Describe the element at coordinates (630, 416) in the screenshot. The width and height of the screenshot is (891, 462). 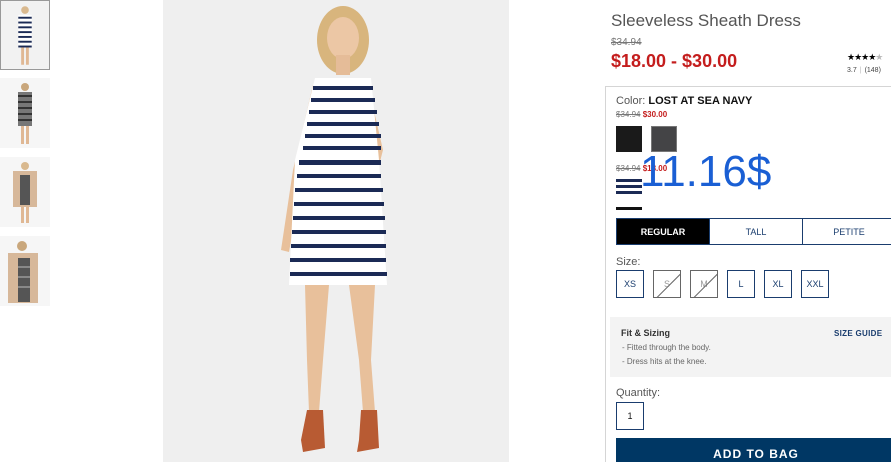
I see `quantity-input: 1` at that location.